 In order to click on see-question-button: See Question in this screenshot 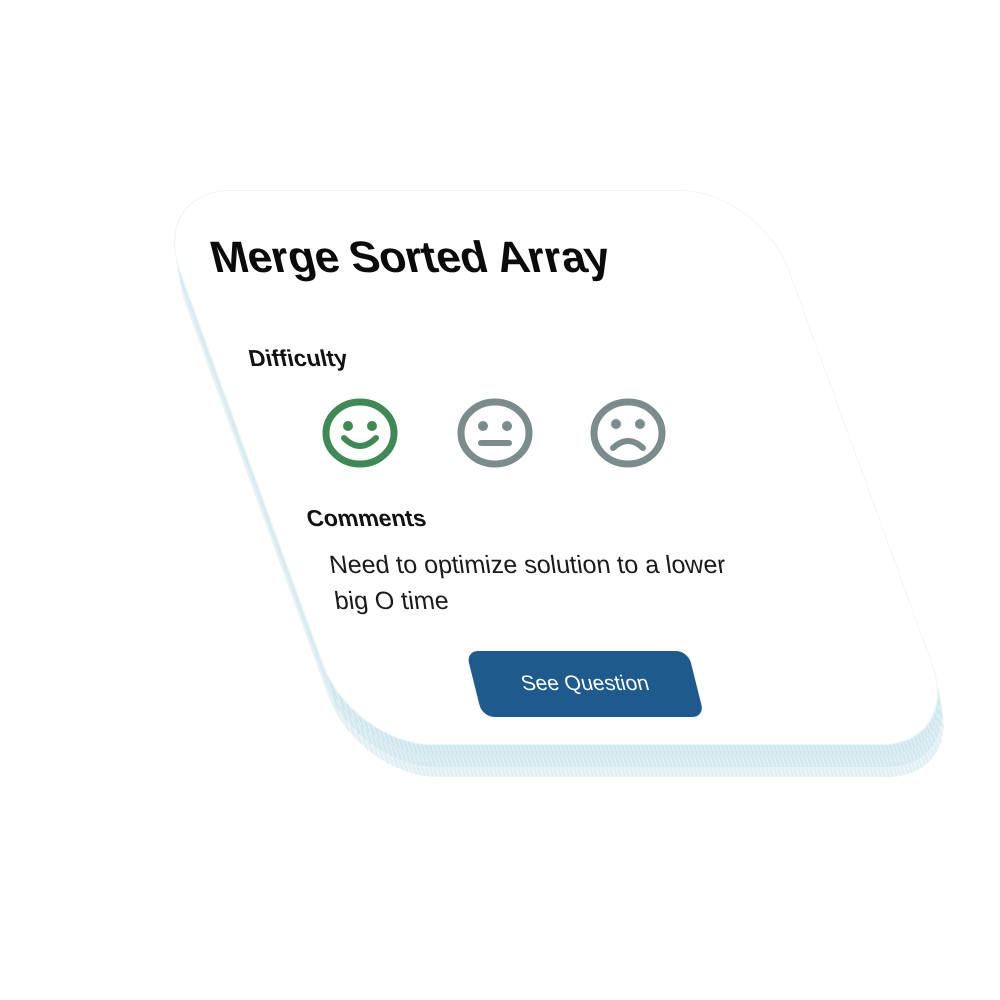, I will do `click(585, 684)`.